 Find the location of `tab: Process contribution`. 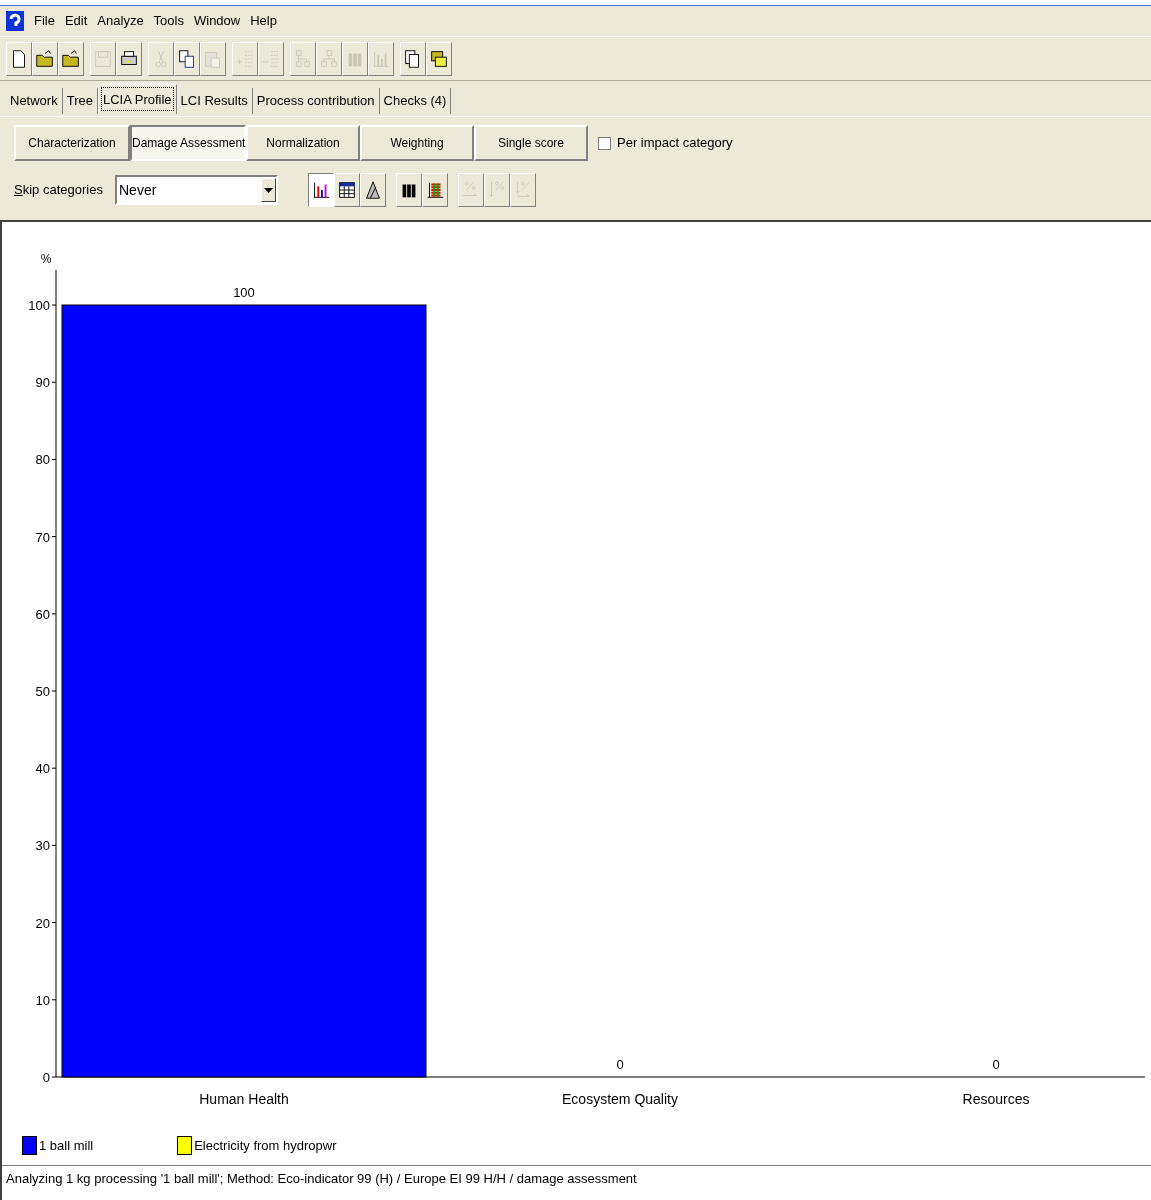

tab: Process contribution is located at coordinates (316, 101).